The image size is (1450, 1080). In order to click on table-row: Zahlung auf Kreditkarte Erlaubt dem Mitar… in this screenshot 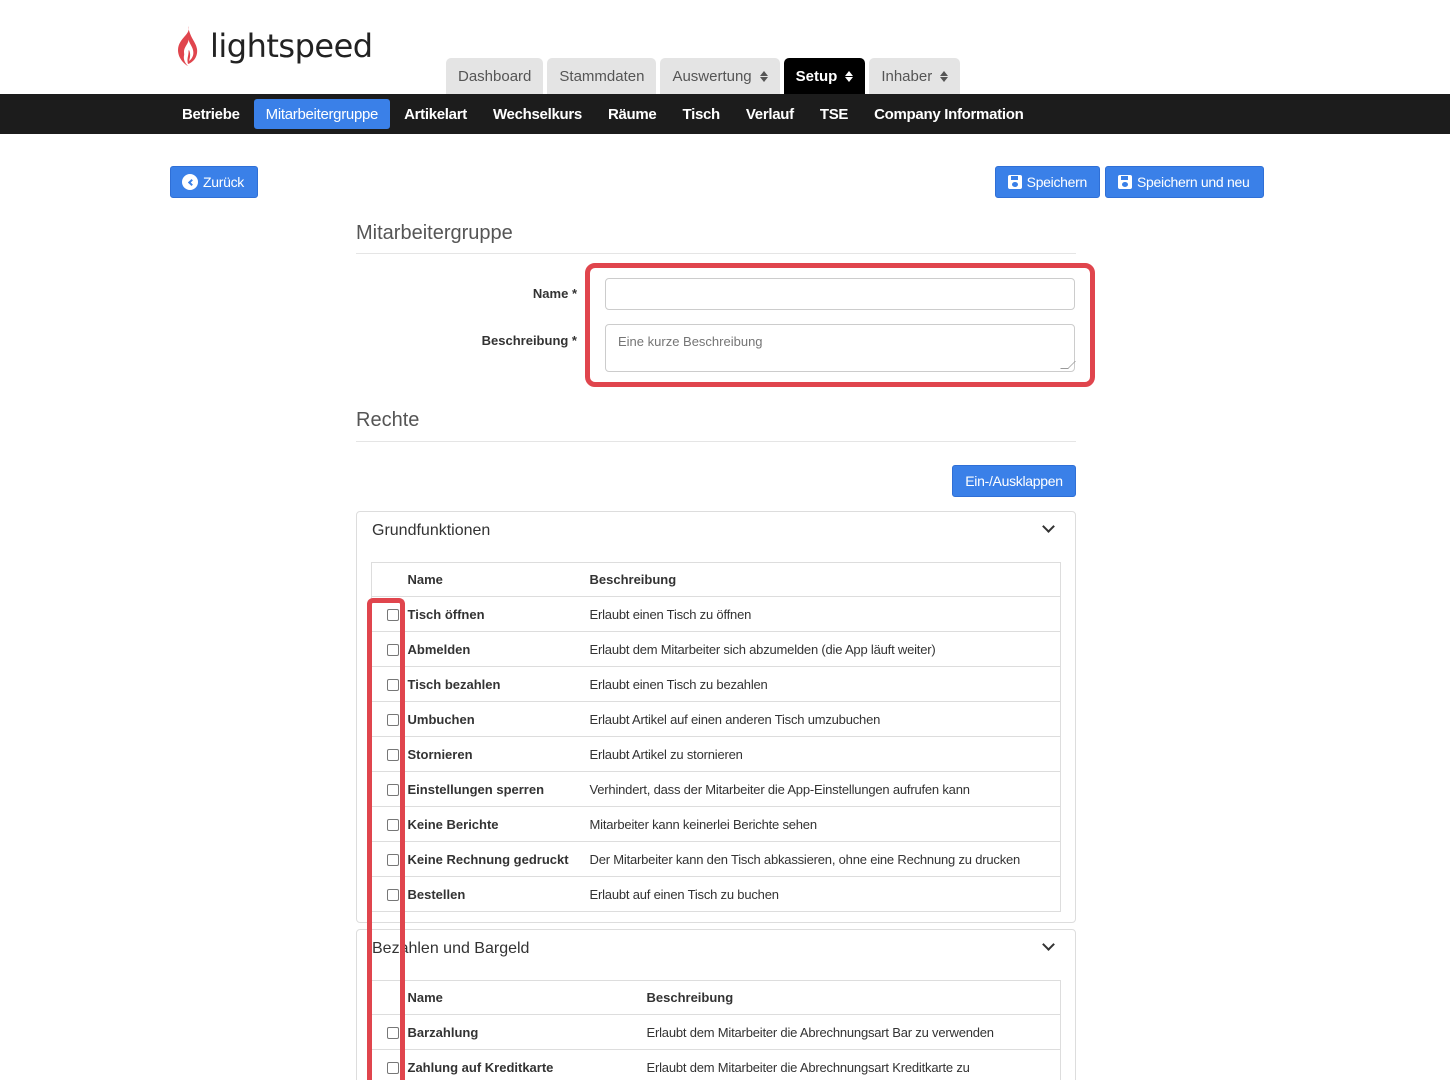, I will do `click(716, 1064)`.